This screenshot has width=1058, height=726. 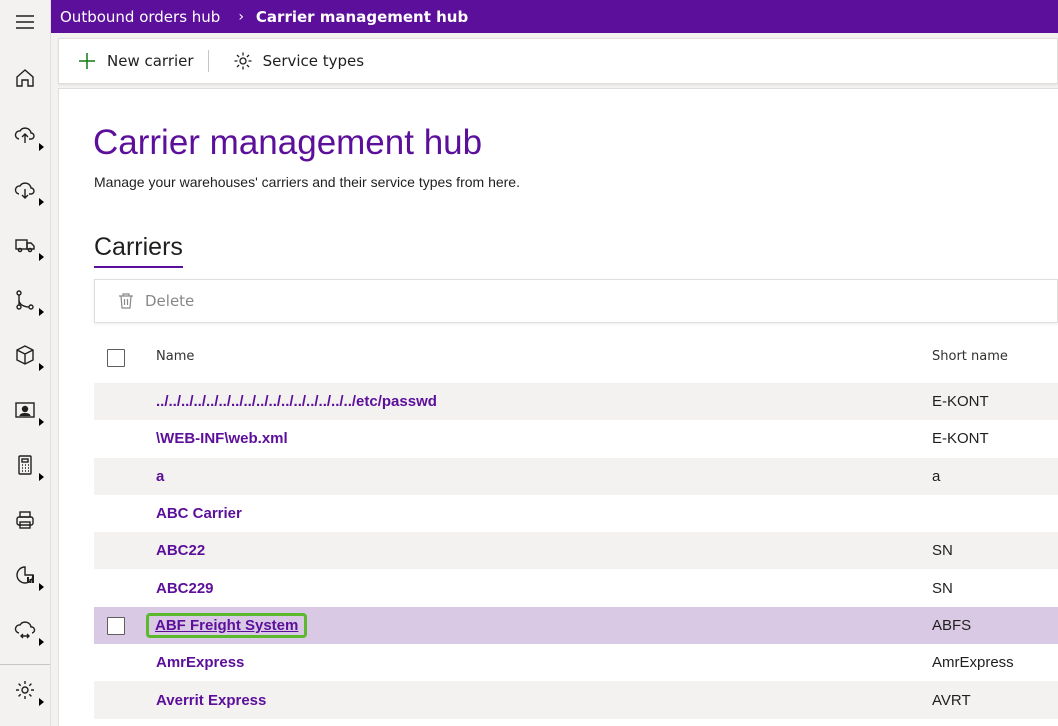 What do you see at coordinates (243, 61) in the screenshot?
I see `gear-icon` at bounding box center [243, 61].